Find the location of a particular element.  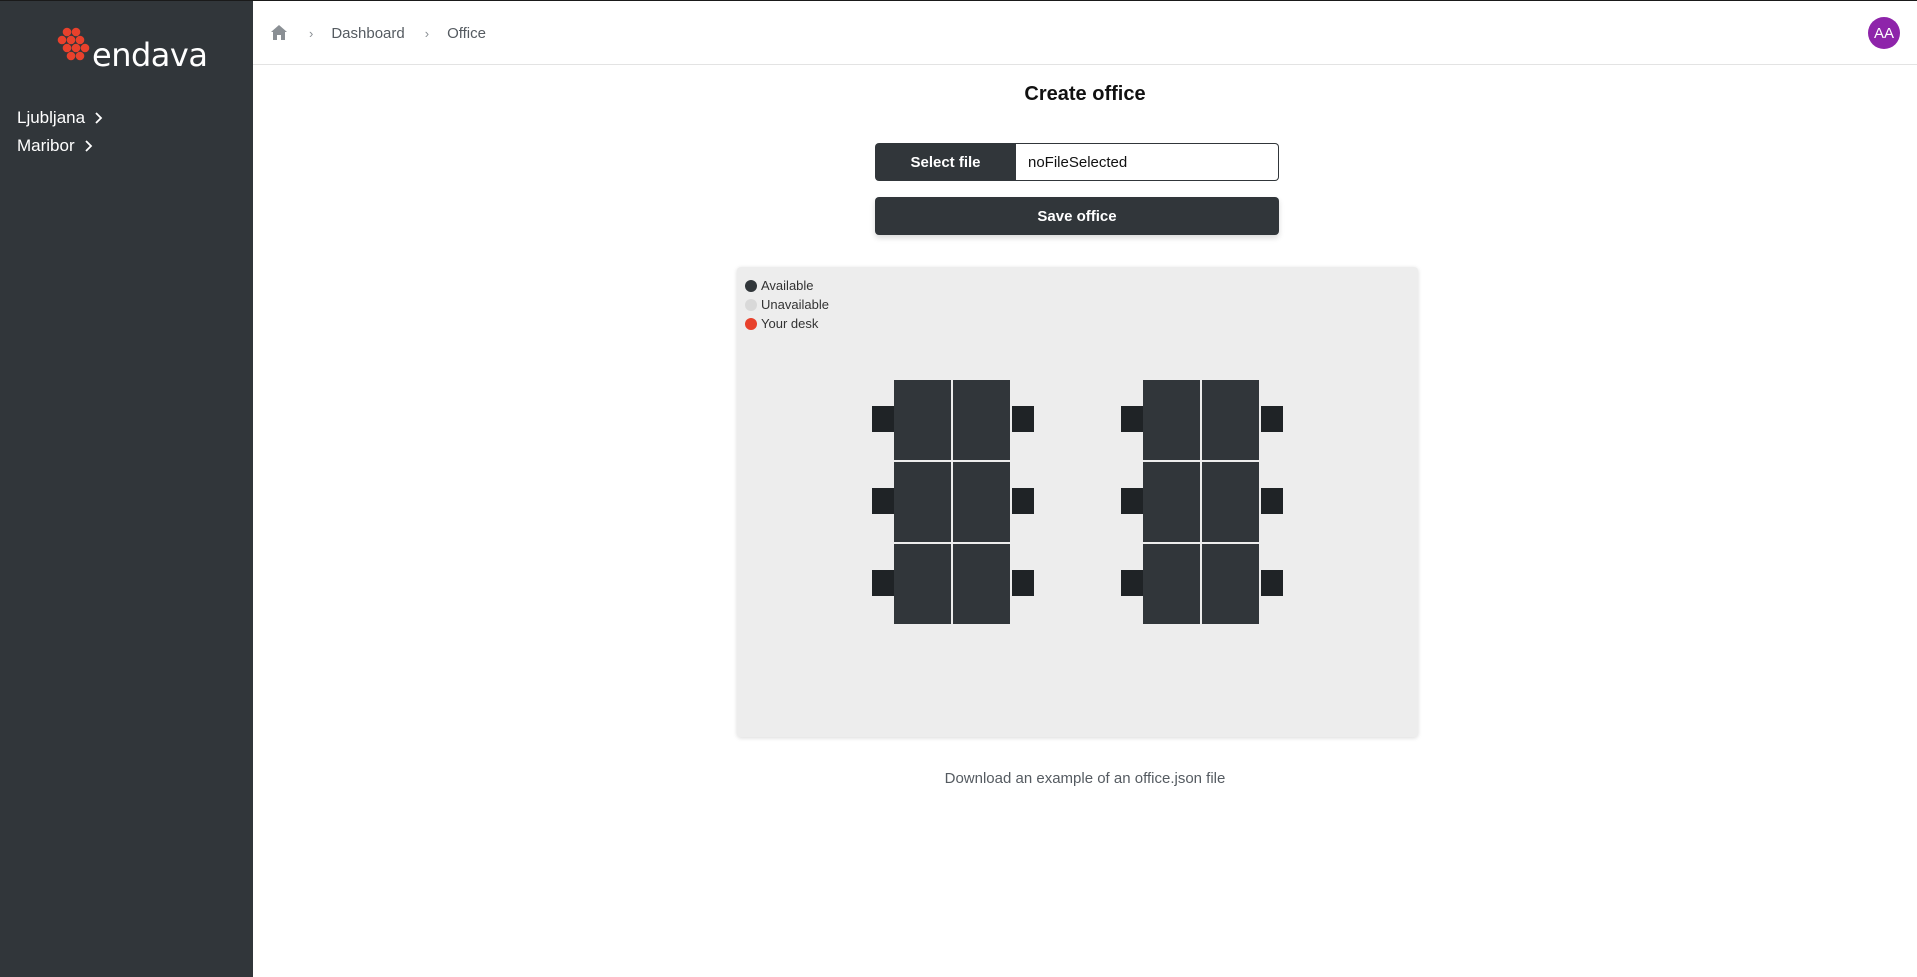

legend-item-your-desk: Your desk is located at coordinates (787, 323).